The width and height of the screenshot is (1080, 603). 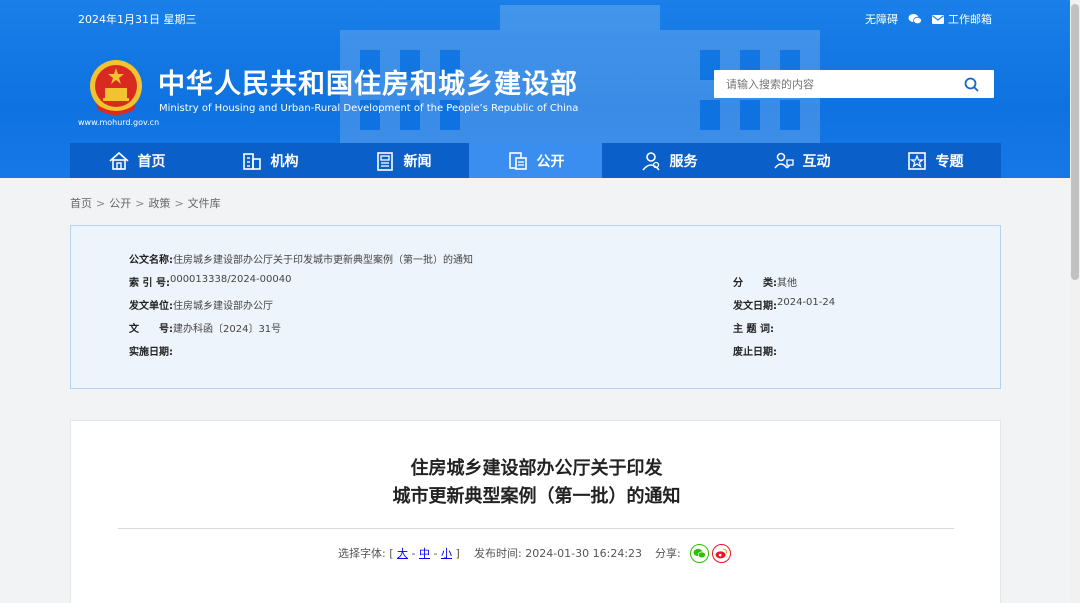 I want to click on article-title-line-1: 住房城乡建设部办公厅关于印发, so click(x=536, y=468).